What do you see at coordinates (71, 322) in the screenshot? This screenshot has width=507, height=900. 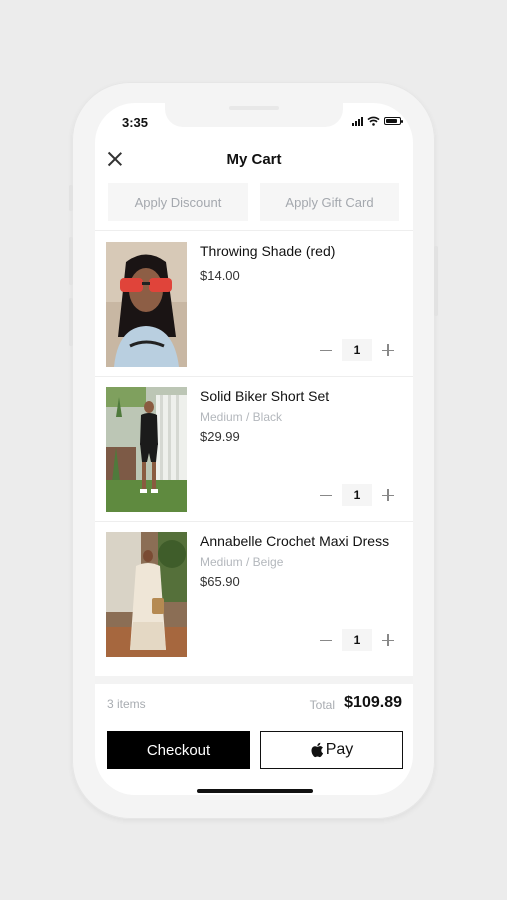 I see `volume-down-button` at bounding box center [71, 322].